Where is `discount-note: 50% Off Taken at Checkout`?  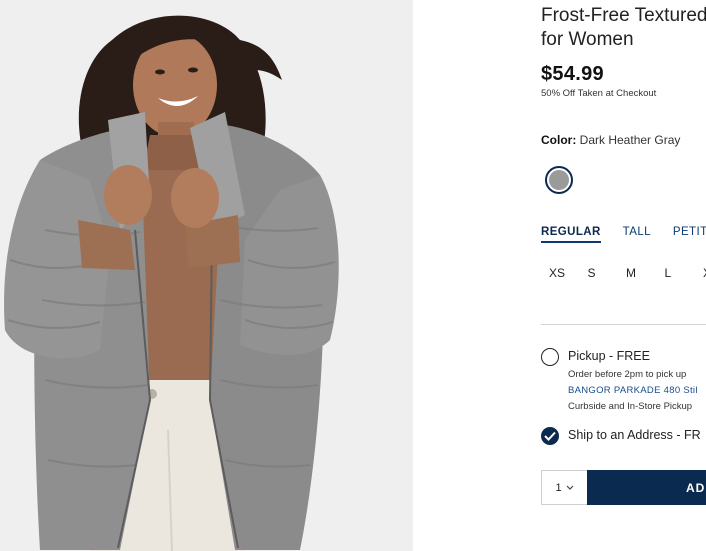
discount-note: 50% Off Taken at Checkout is located at coordinates (599, 93).